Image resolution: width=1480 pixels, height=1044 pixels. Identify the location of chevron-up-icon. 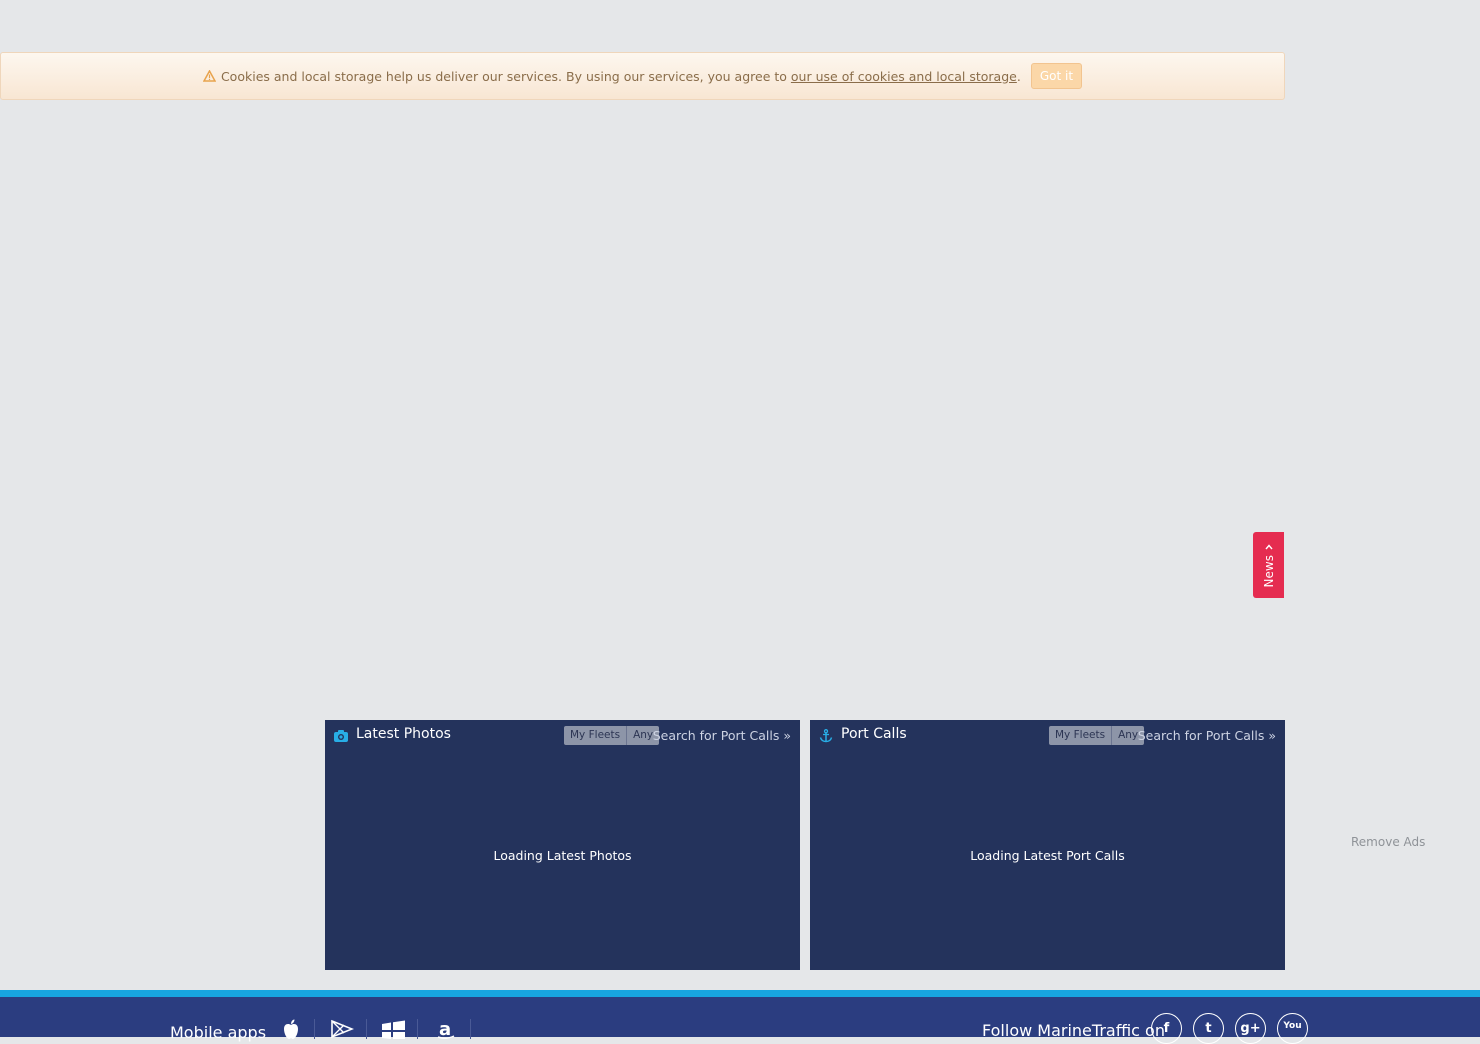
(1268, 548).